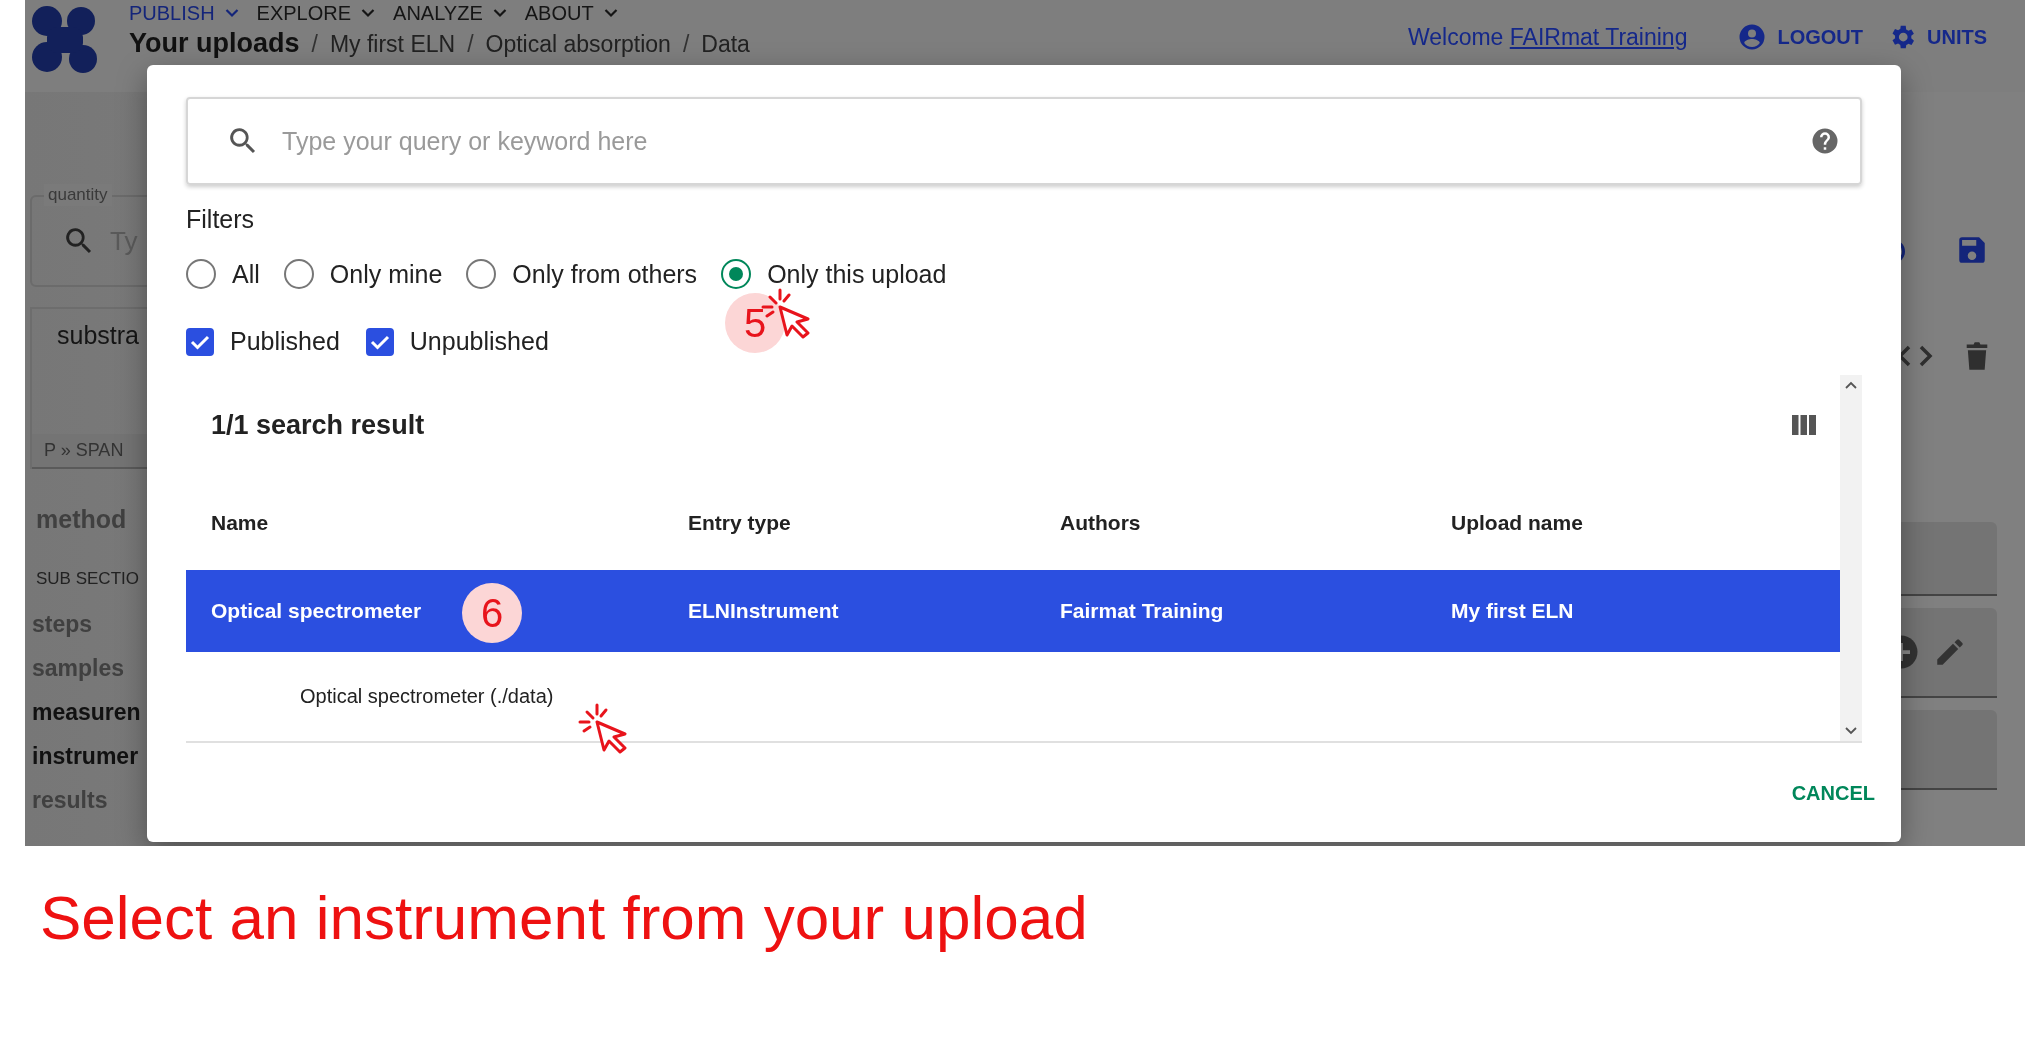  Describe the element at coordinates (605, 274) in the screenshot. I see `option-label: Only from others` at that location.